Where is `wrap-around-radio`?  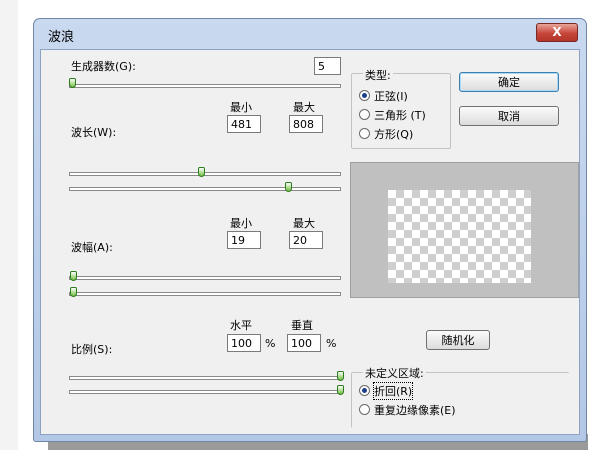
wrap-around-radio is located at coordinates (364, 390).